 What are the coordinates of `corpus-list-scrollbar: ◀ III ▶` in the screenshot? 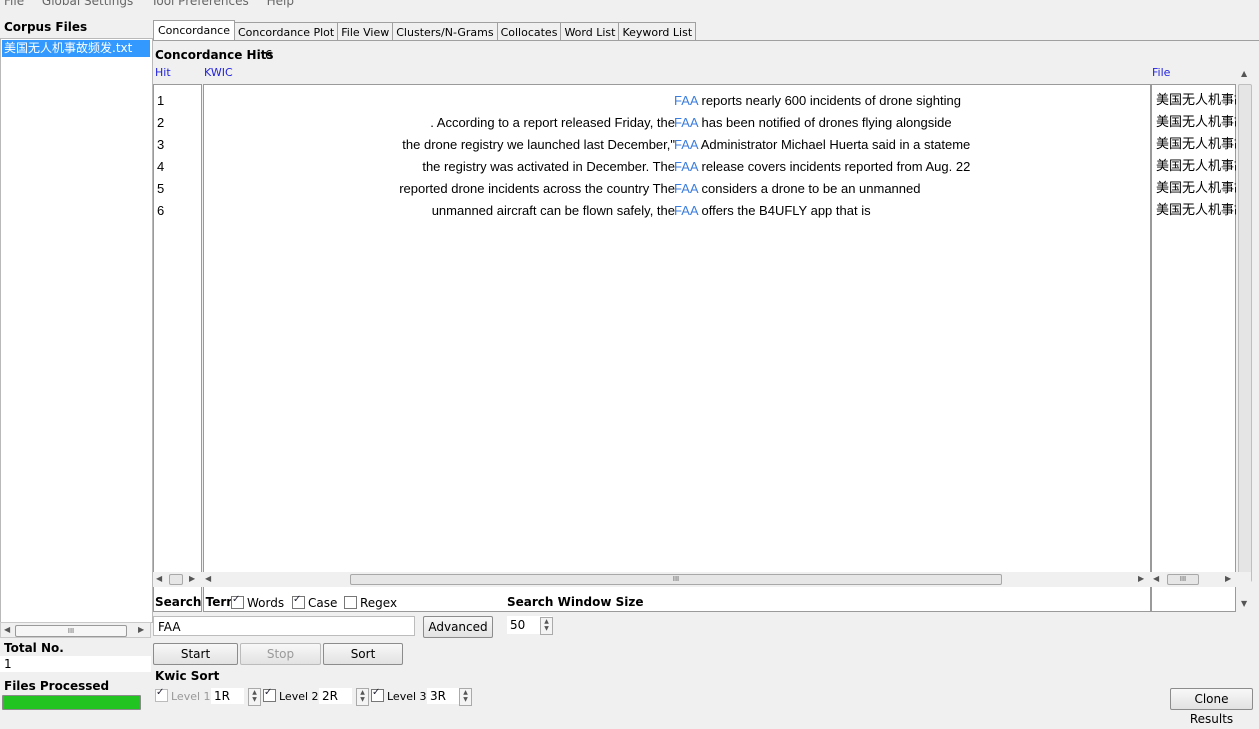 It's located at (75, 630).